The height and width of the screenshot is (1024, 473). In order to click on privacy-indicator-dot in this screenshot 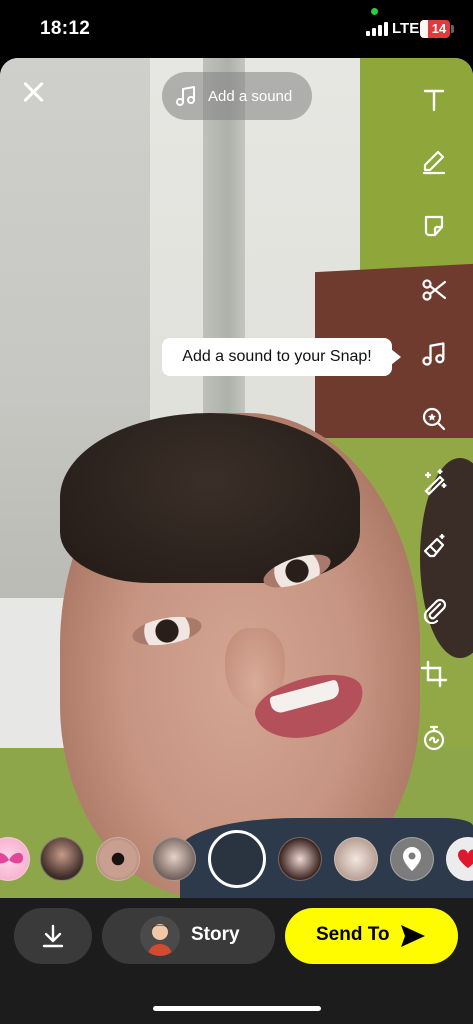, I will do `click(374, 11)`.